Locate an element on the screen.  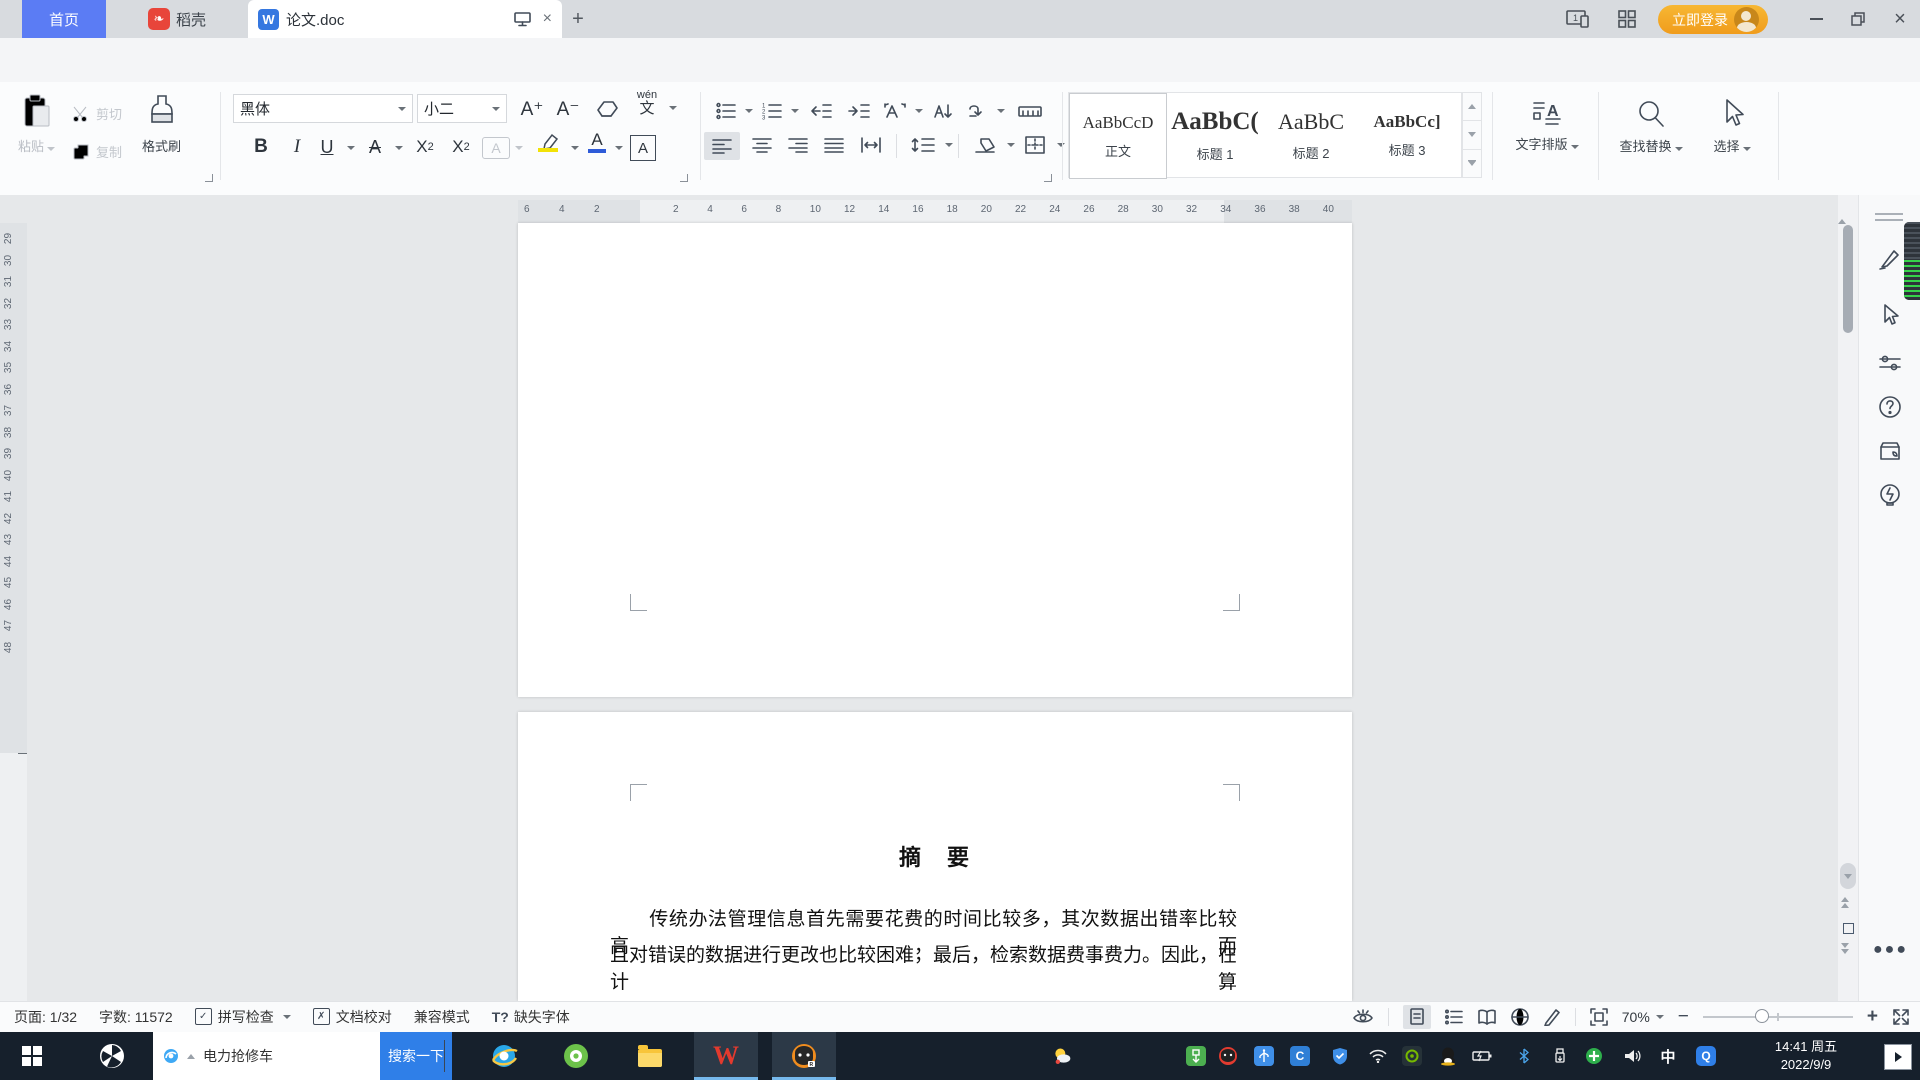
sort-button is located at coordinates (943, 111).